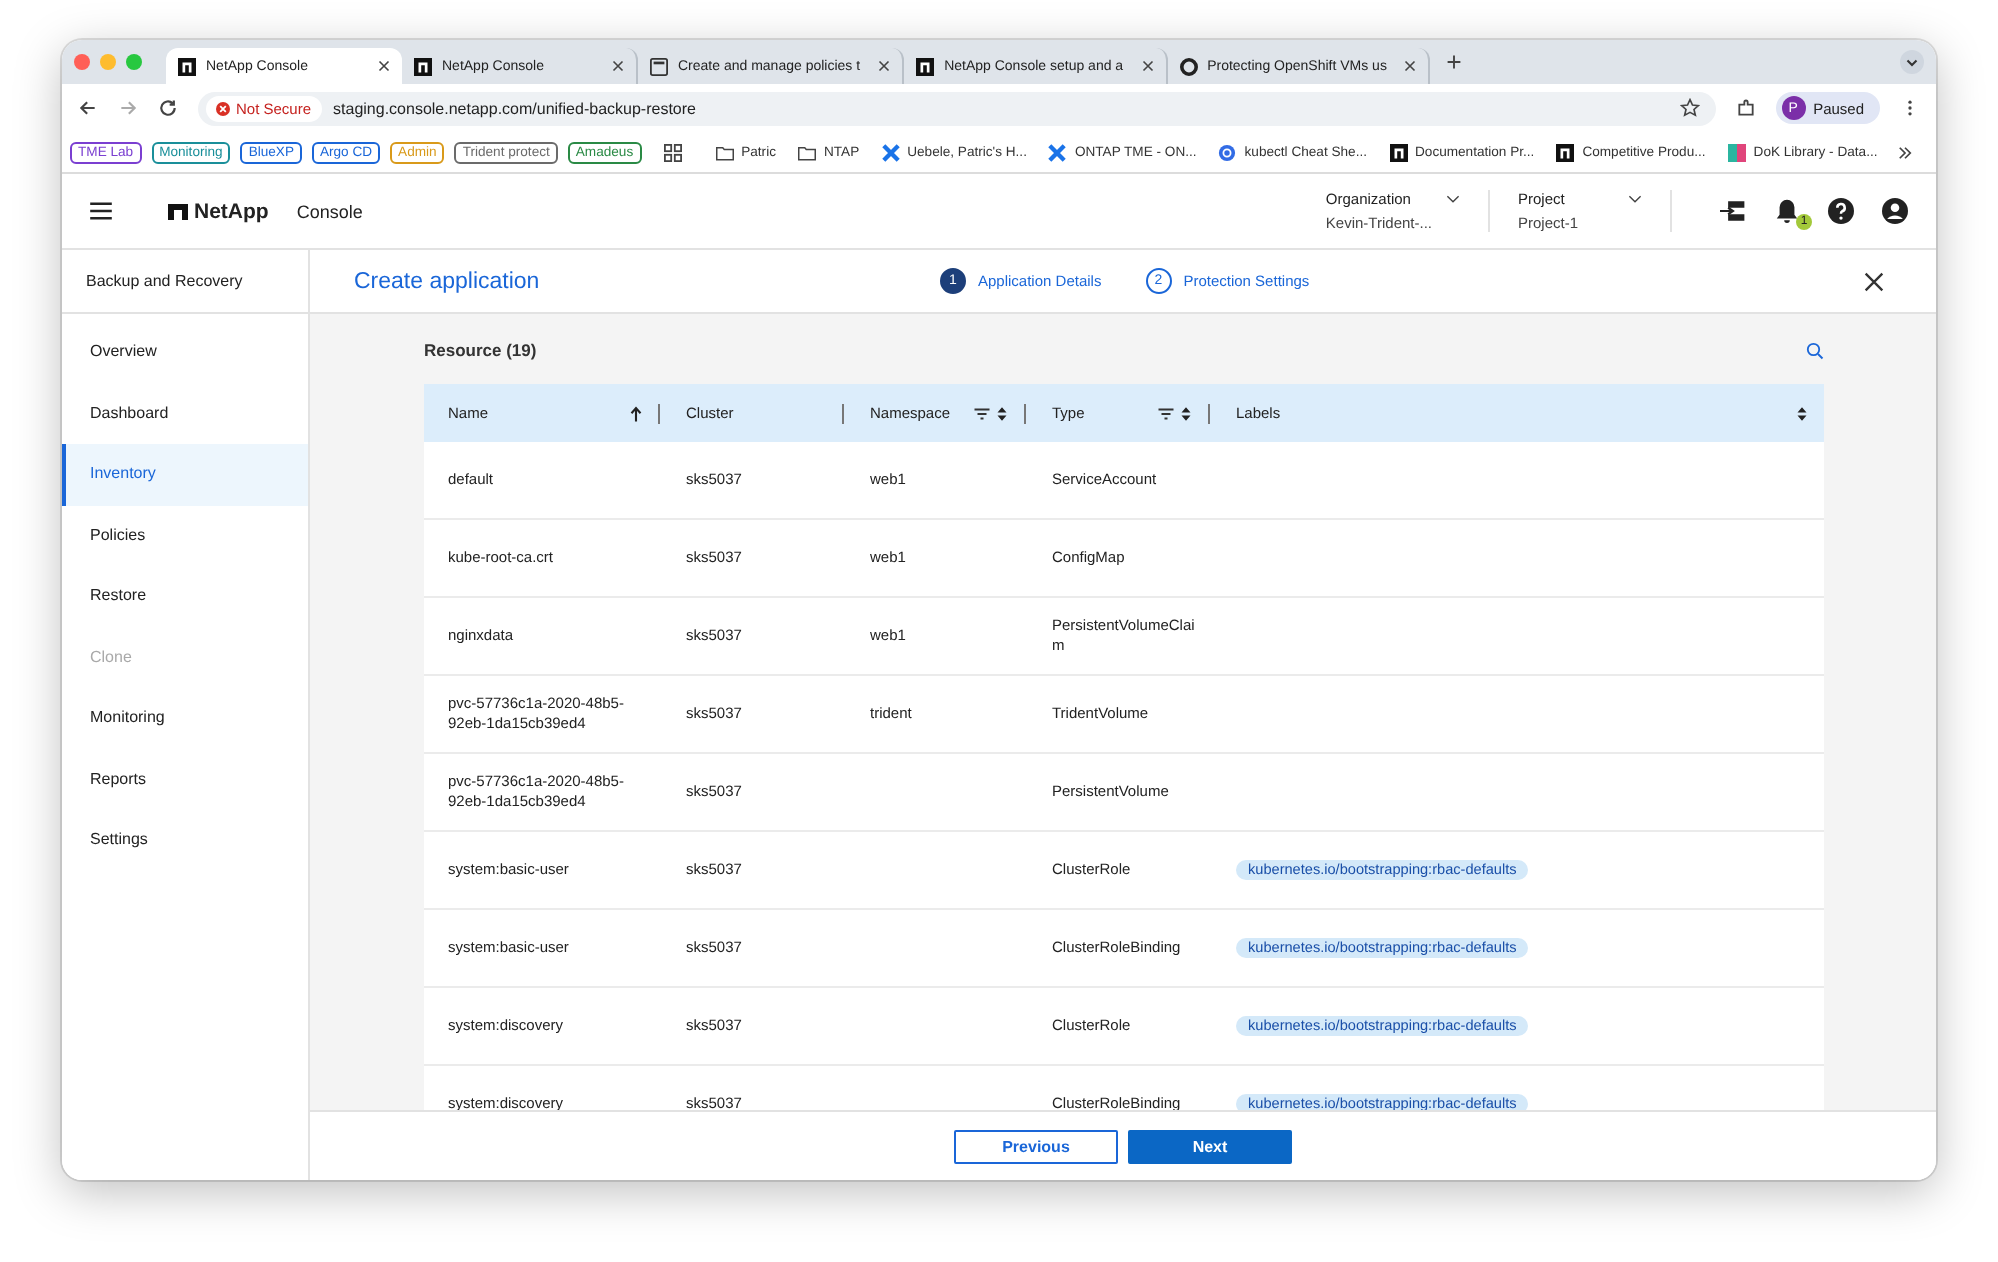  I want to click on sidebar-item: Restore, so click(185, 596).